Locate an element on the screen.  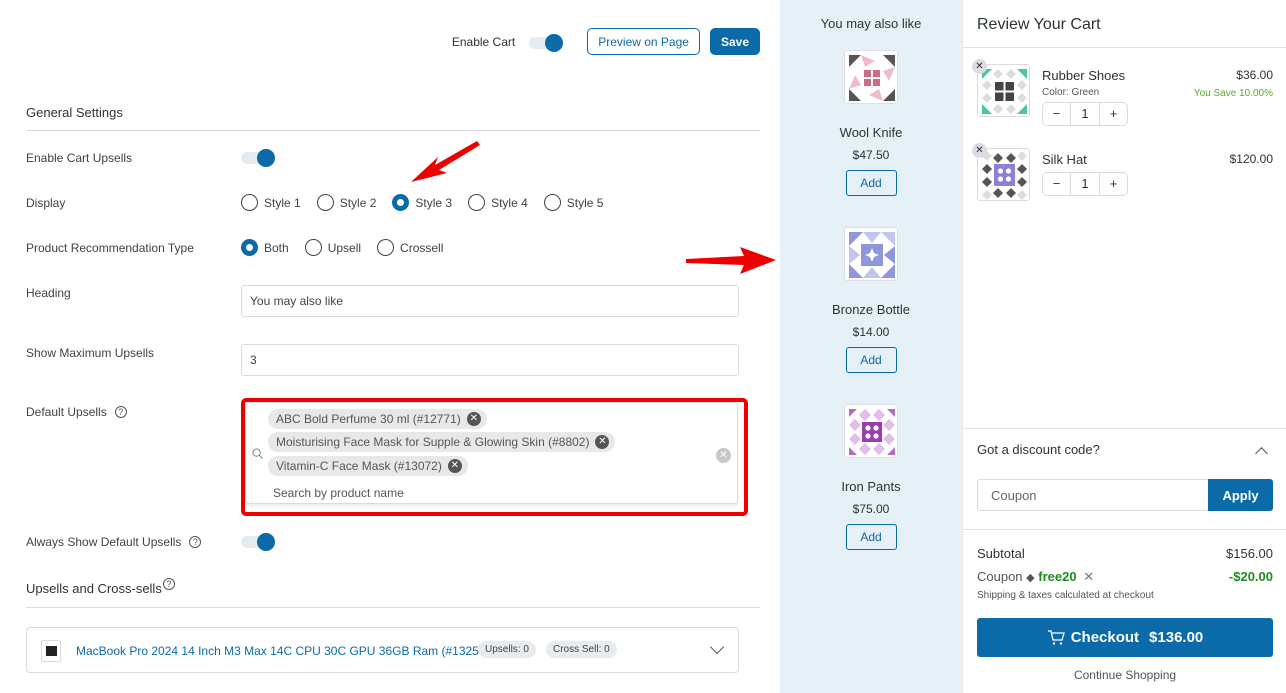
max-upsells-label: Show Maximum Upsells is located at coordinates (90, 353).